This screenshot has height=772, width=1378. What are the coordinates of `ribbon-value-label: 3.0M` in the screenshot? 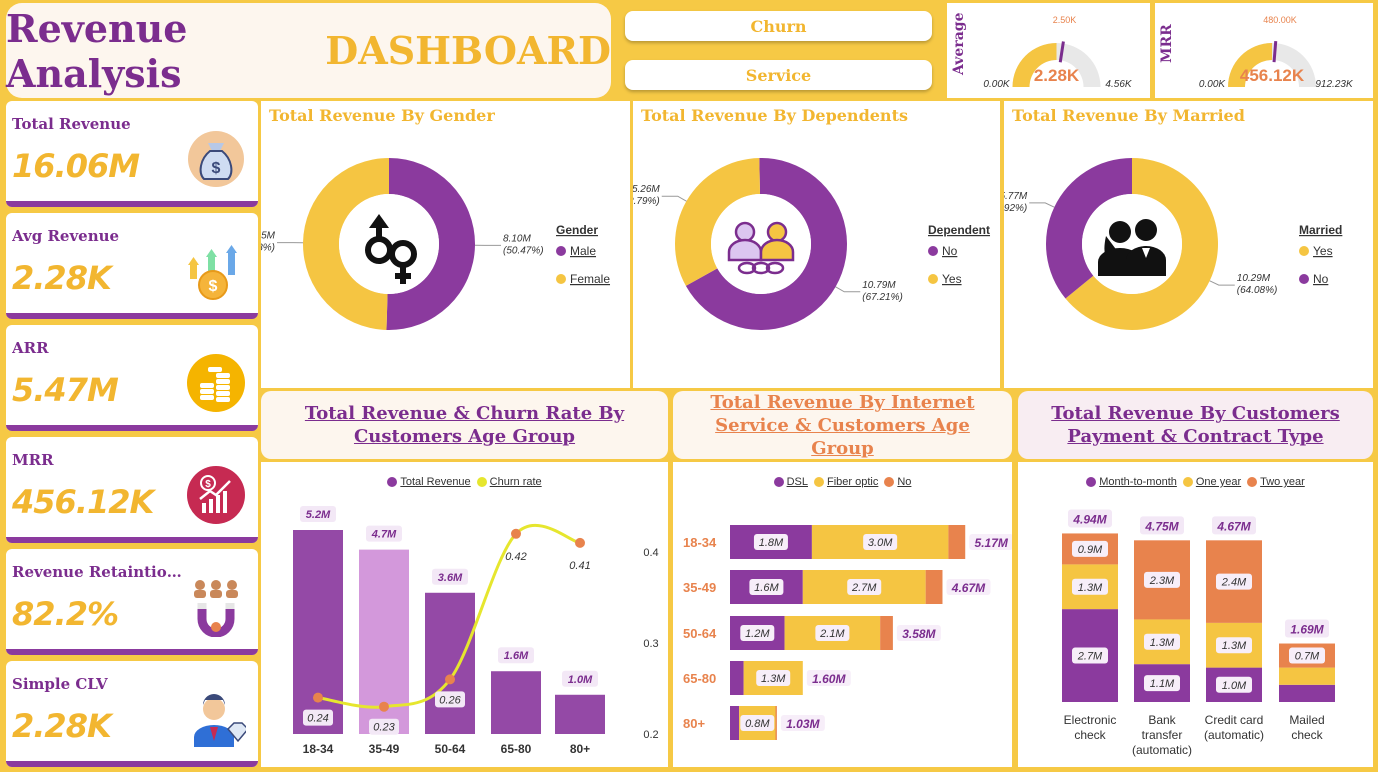 It's located at (880, 543).